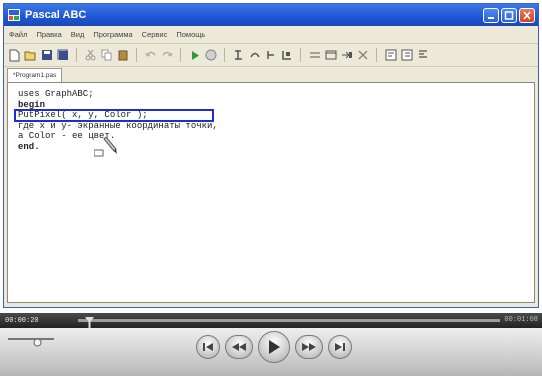  Describe the element at coordinates (18, 34) in the screenshot. I see `menu-file: Файл` at that location.